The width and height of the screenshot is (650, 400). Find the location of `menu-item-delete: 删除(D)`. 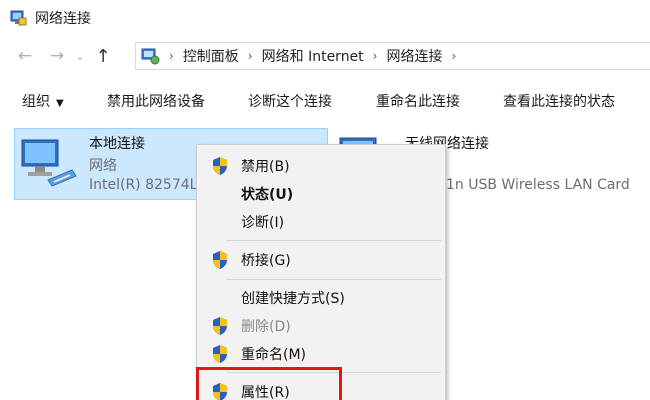

menu-item-delete: 删除(D) is located at coordinates (321, 326).